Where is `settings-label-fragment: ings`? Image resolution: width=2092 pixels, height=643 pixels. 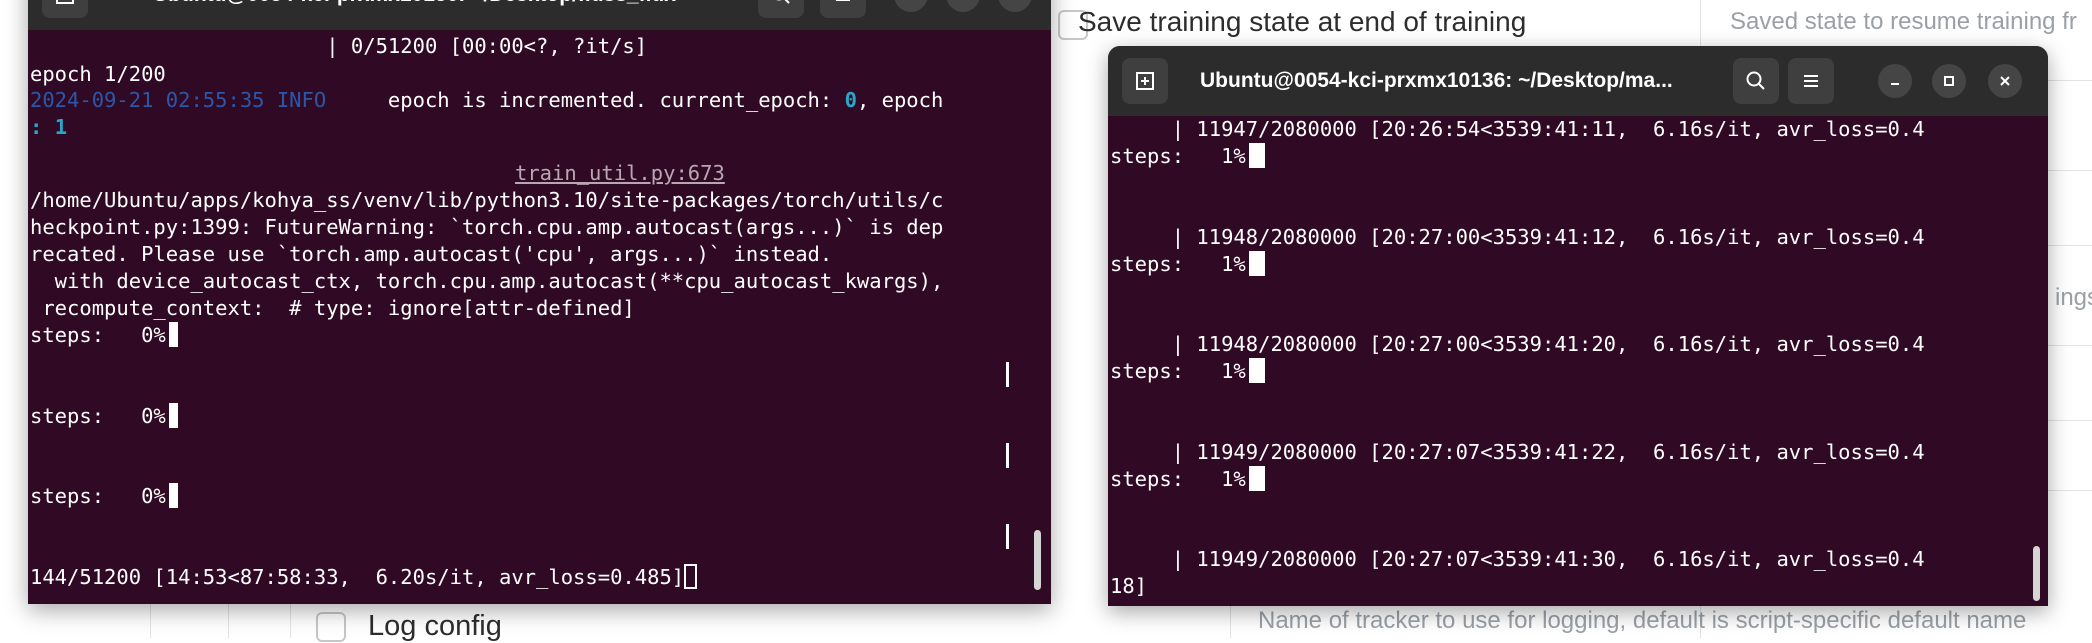
settings-label-fragment: ings is located at coordinates (2073, 297).